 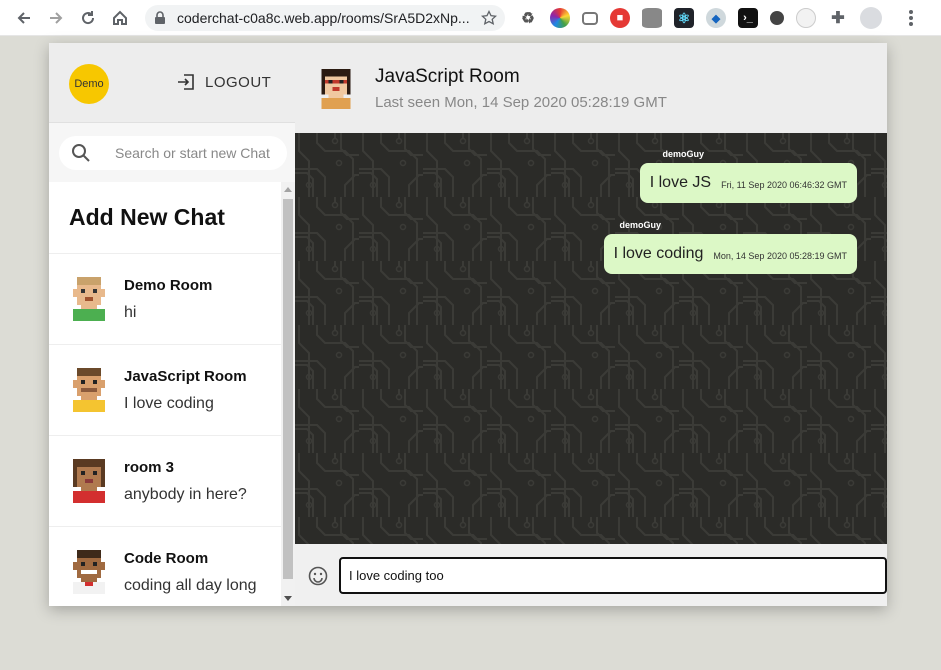 What do you see at coordinates (777, 18) in the screenshot?
I see `circle-extension-icon` at bounding box center [777, 18].